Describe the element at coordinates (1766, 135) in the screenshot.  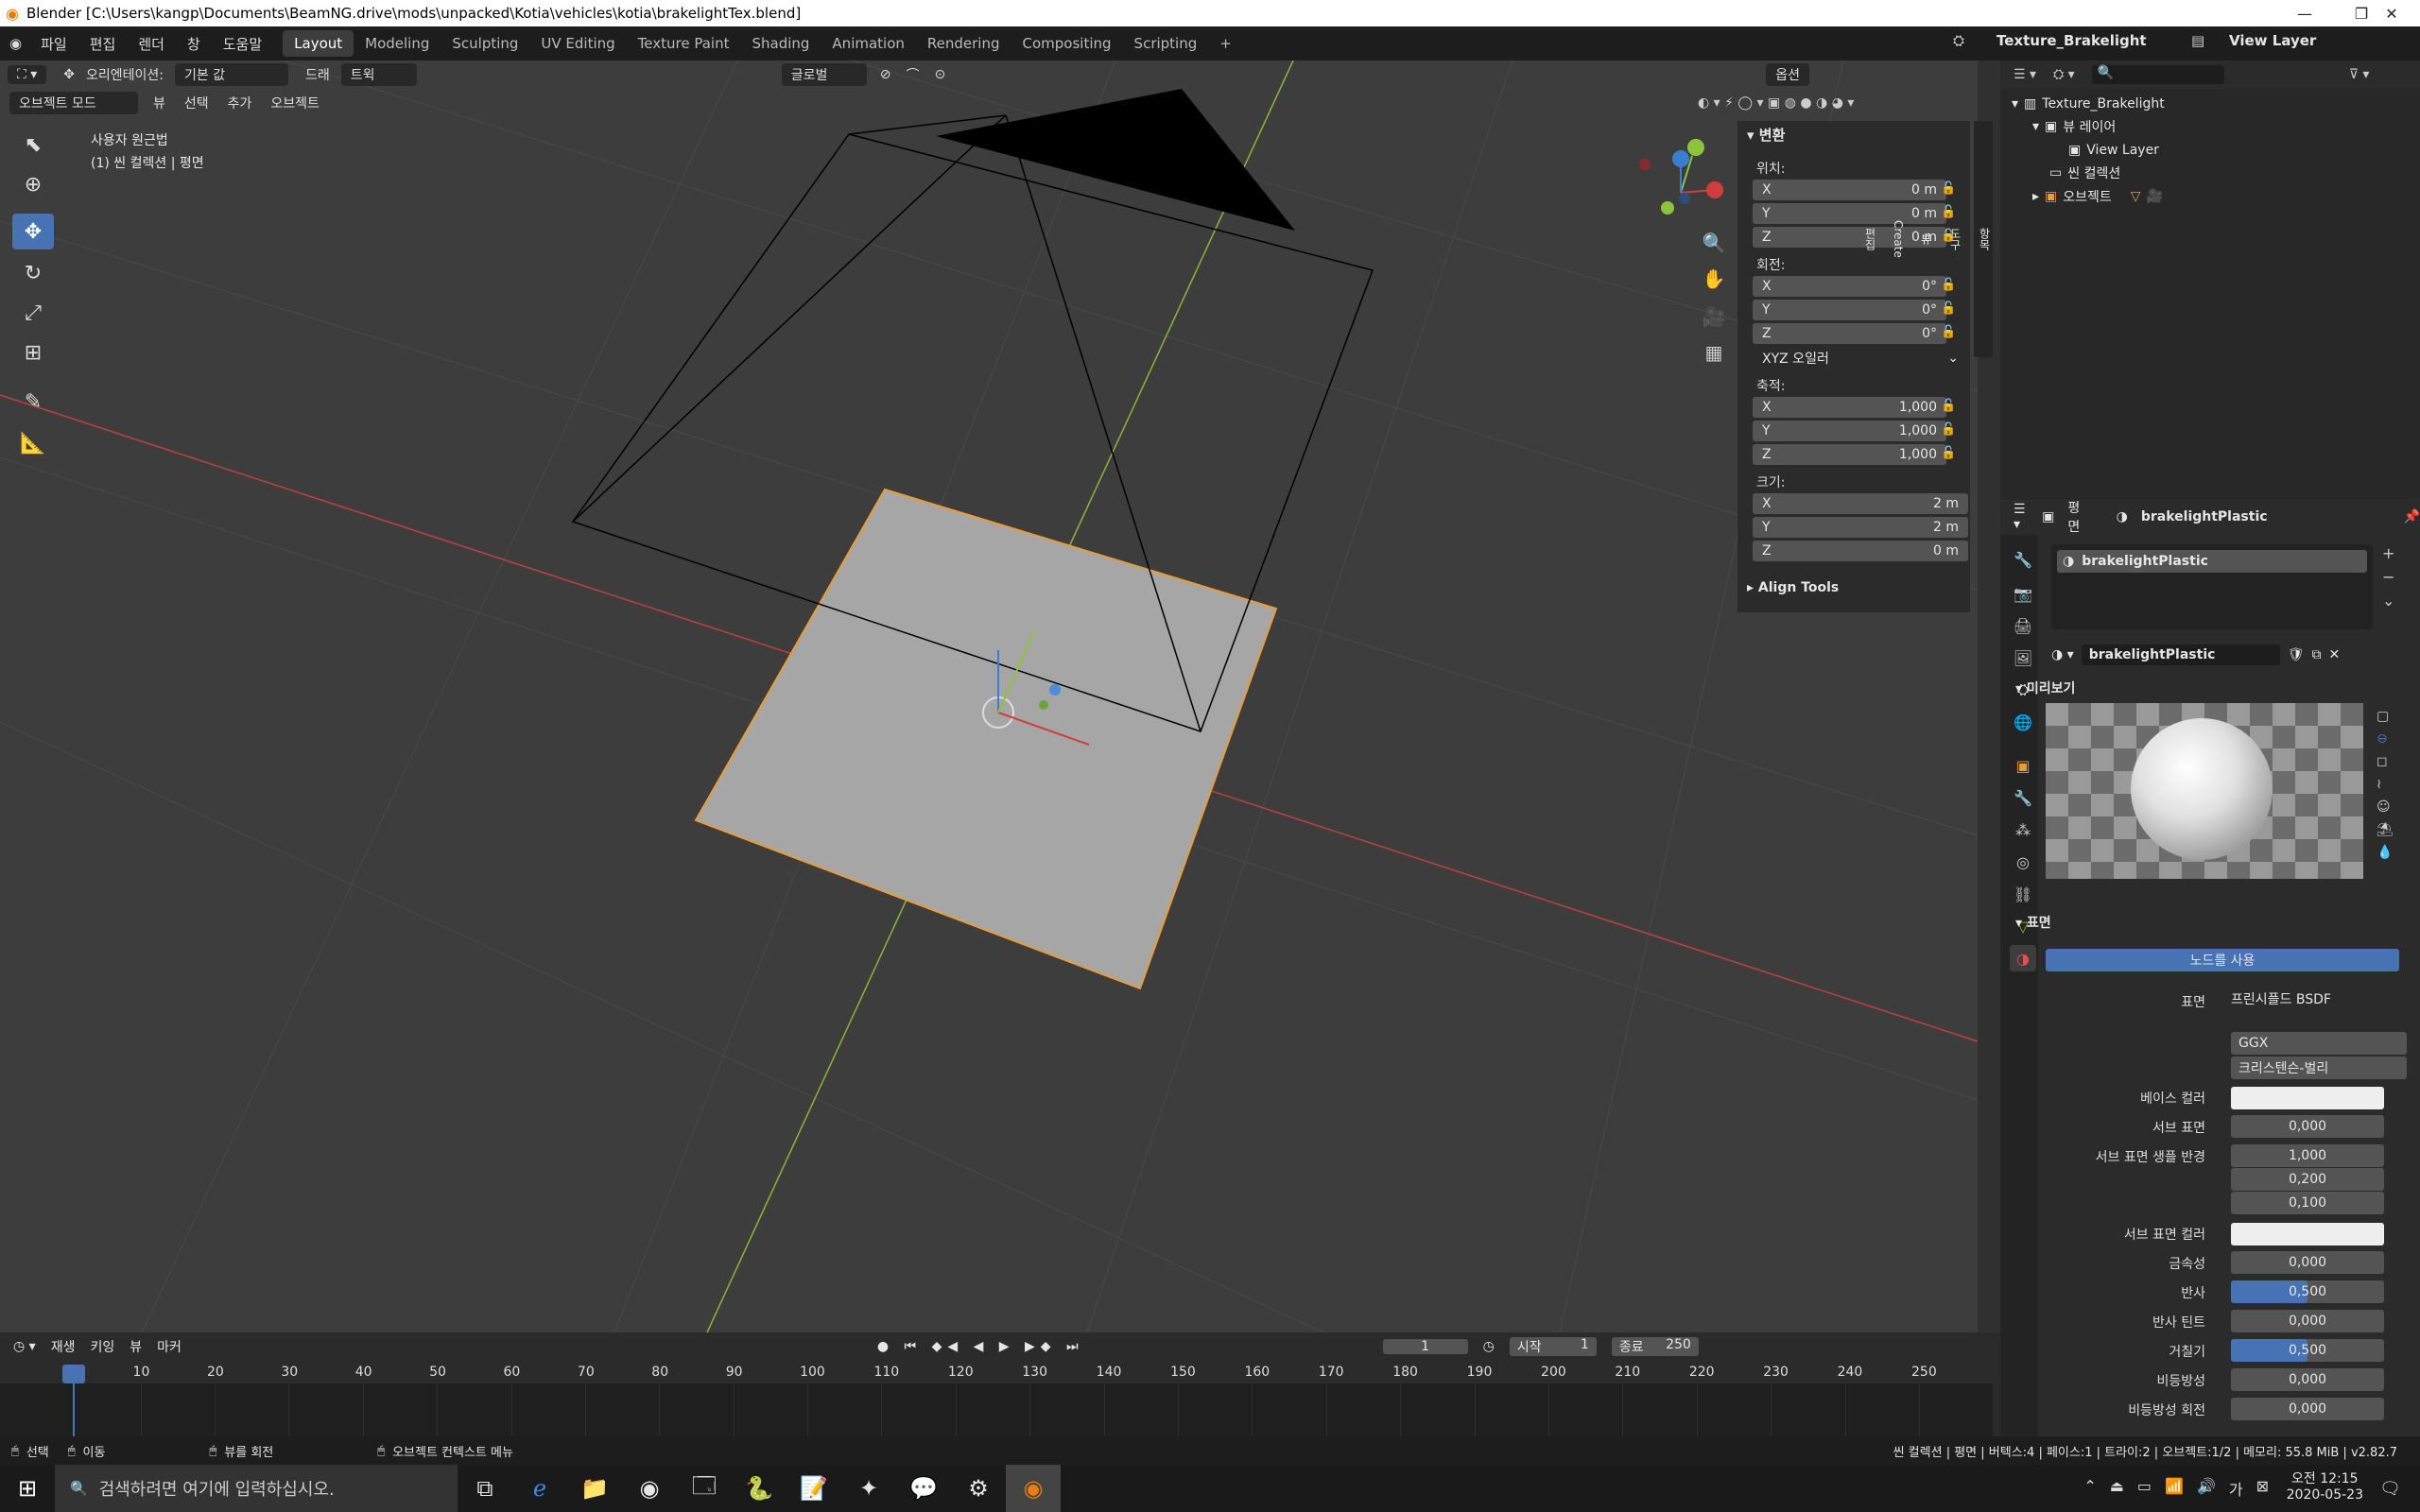
I see `transform-section-header: ▾ 변환` at that location.